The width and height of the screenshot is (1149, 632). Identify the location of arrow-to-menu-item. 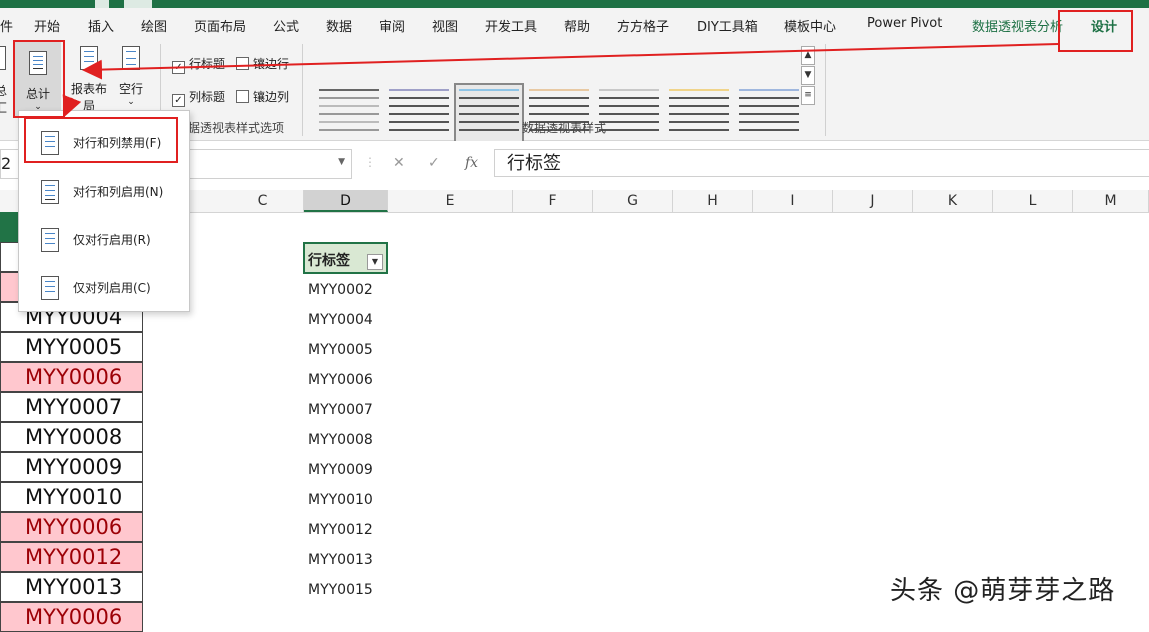
(72, 105).